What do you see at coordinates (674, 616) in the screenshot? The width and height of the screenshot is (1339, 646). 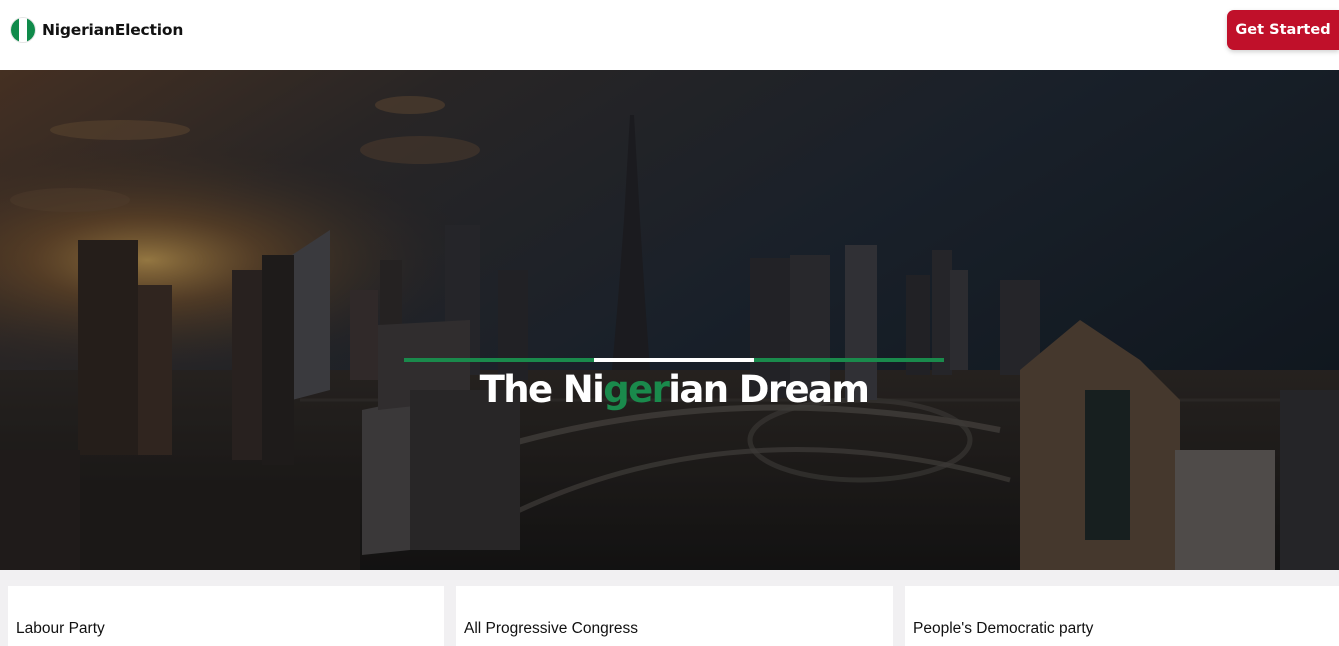 I see `party-card-apc: All Progressive Congress` at bounding box center [674, 616].